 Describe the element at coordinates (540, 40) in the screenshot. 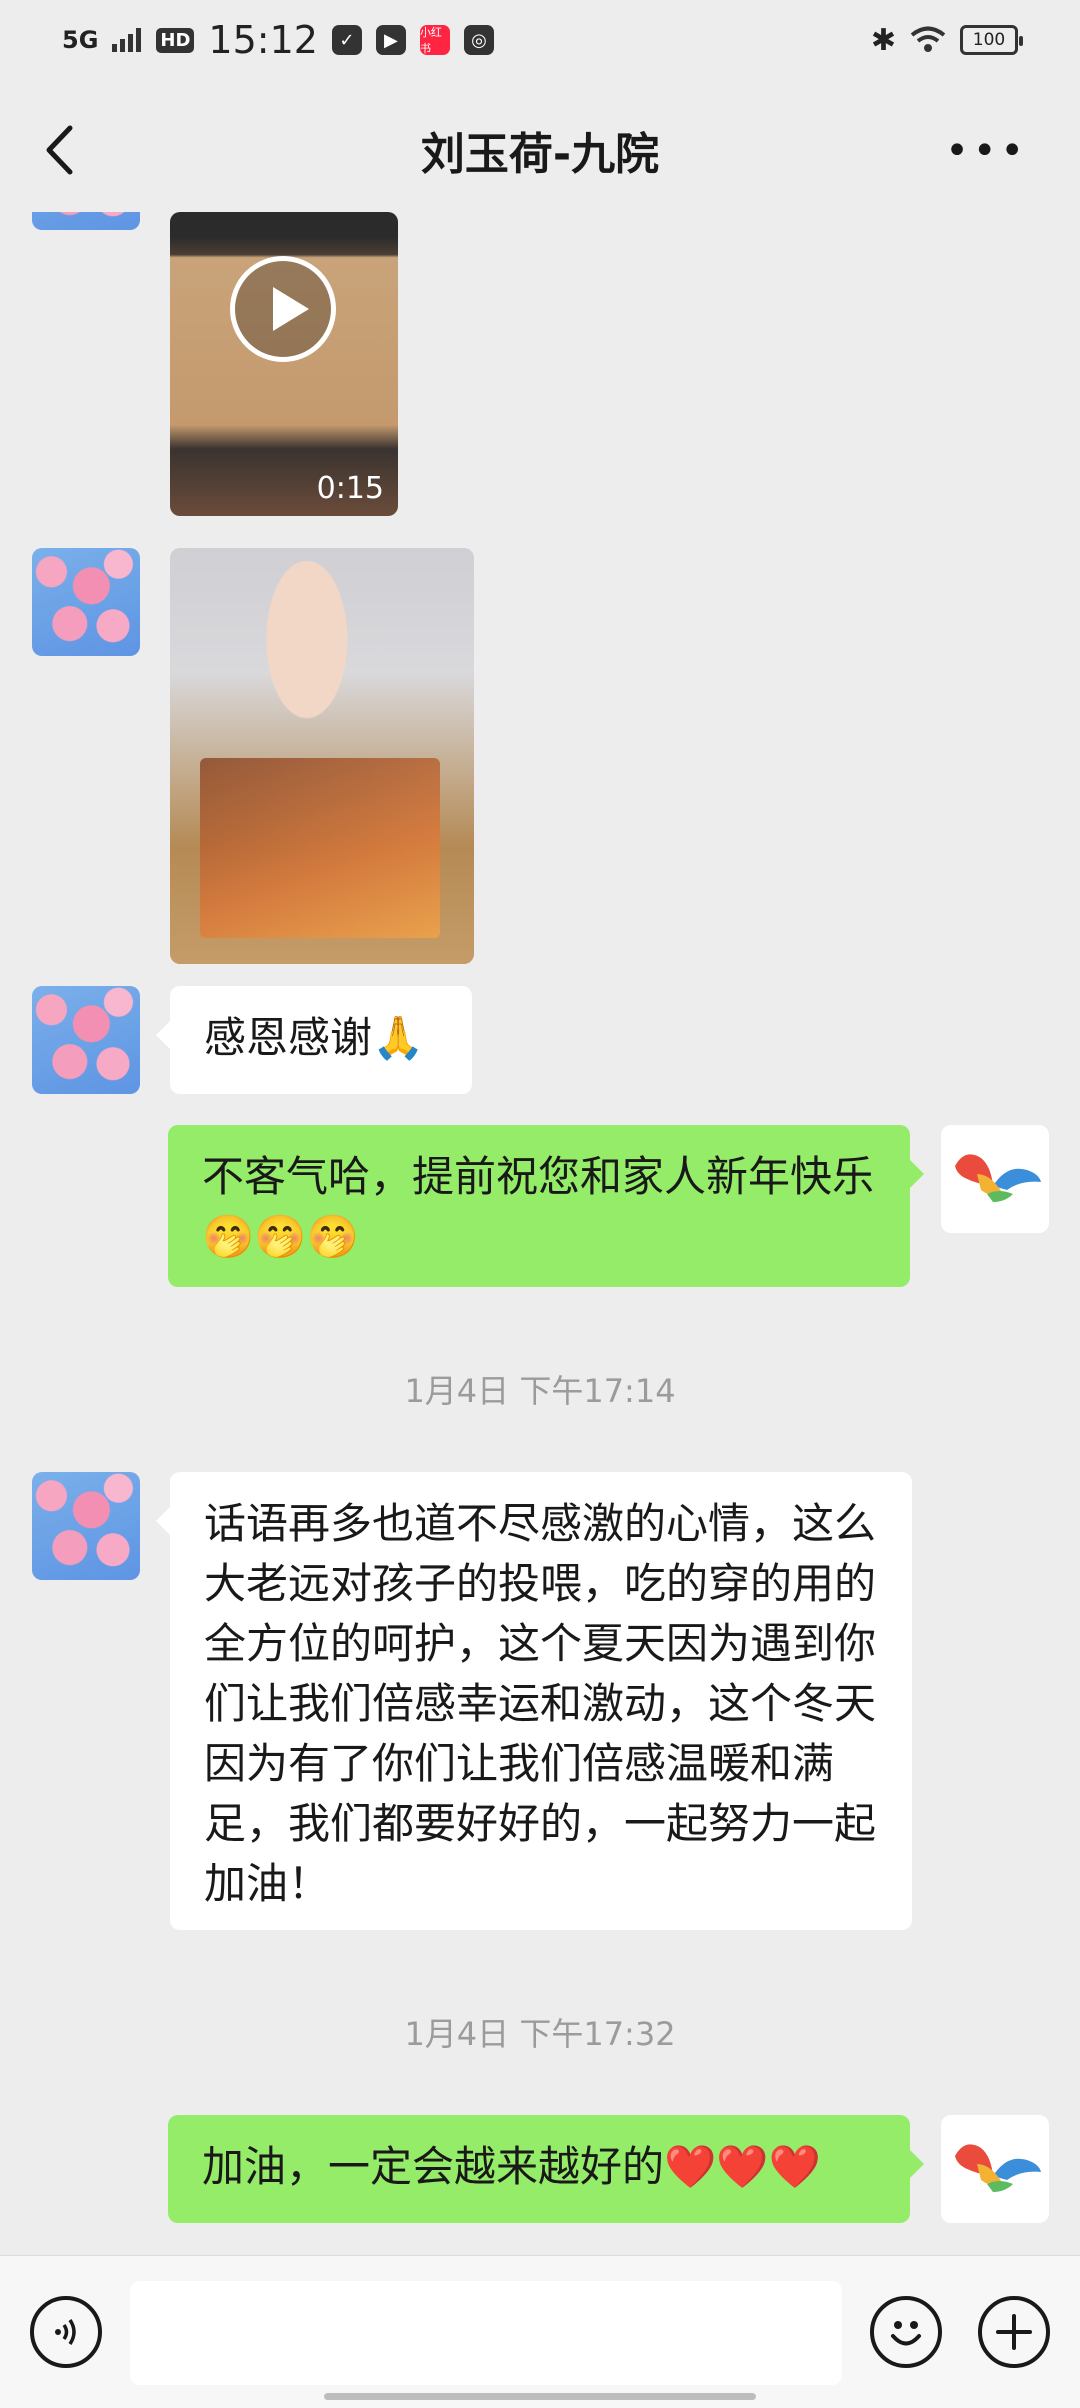

I see `status-bar: 5G HD 15:12 ✓ ▶ 小红书 ◎ ✱ 100` at that location.